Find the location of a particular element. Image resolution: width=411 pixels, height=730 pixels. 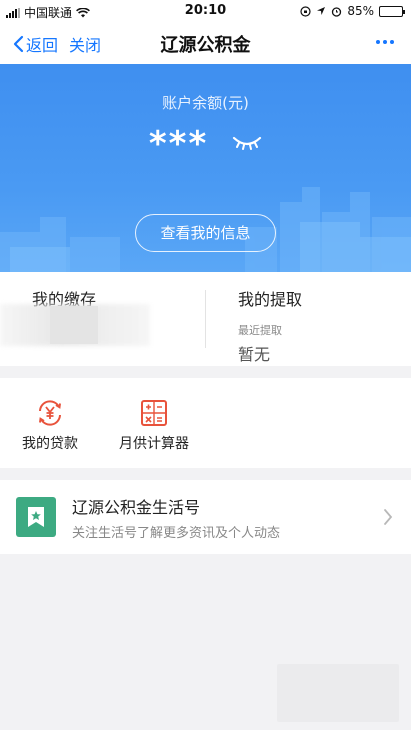

tools-grid: 我的贷款 月供计算器 is located at coordinates (205, 423).